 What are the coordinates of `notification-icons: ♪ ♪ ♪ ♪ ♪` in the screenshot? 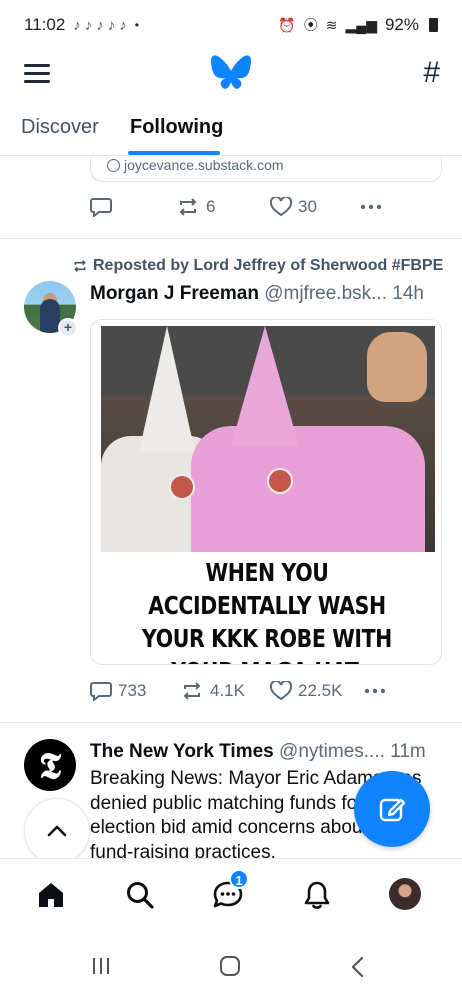 It's located at (100, 25).